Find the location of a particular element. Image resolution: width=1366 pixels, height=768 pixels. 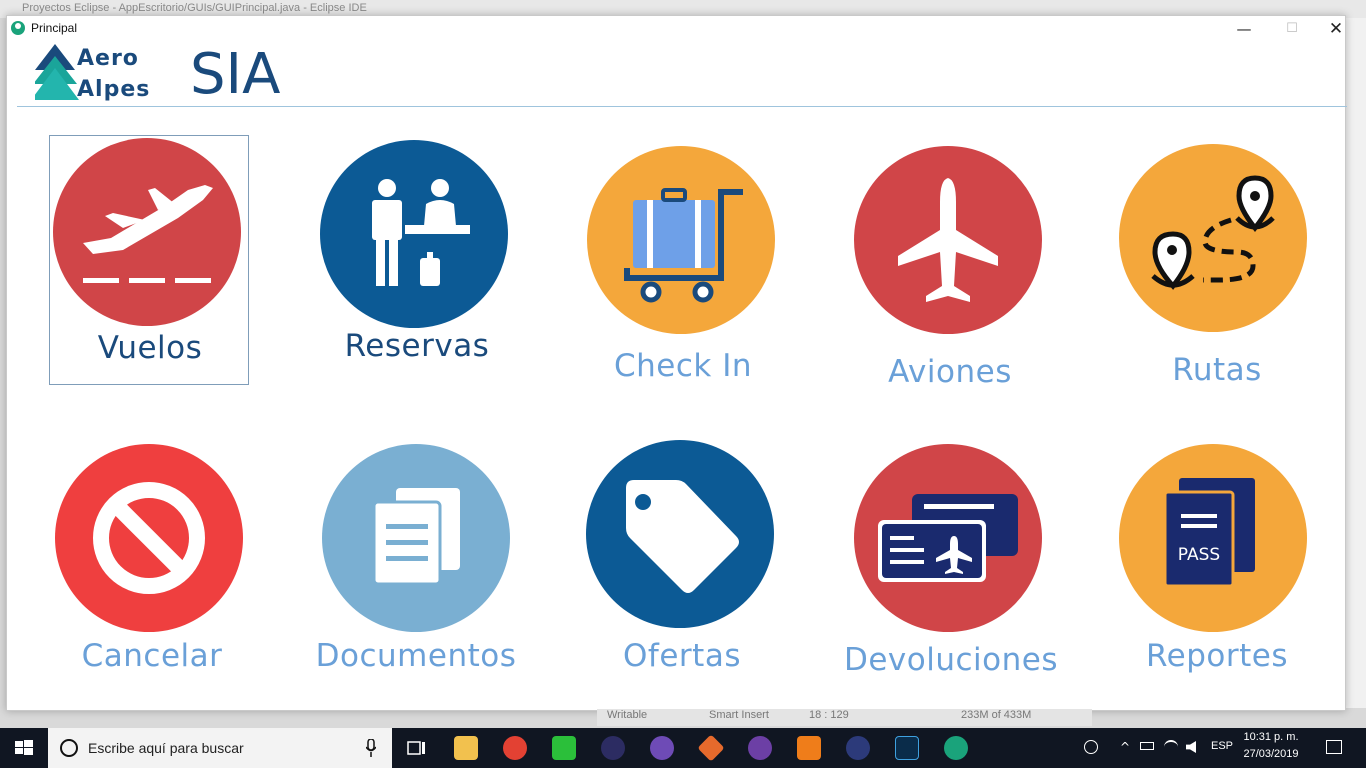

window-titlebar: Principal — ☐ ✕ is located at coordinates (676, 29).